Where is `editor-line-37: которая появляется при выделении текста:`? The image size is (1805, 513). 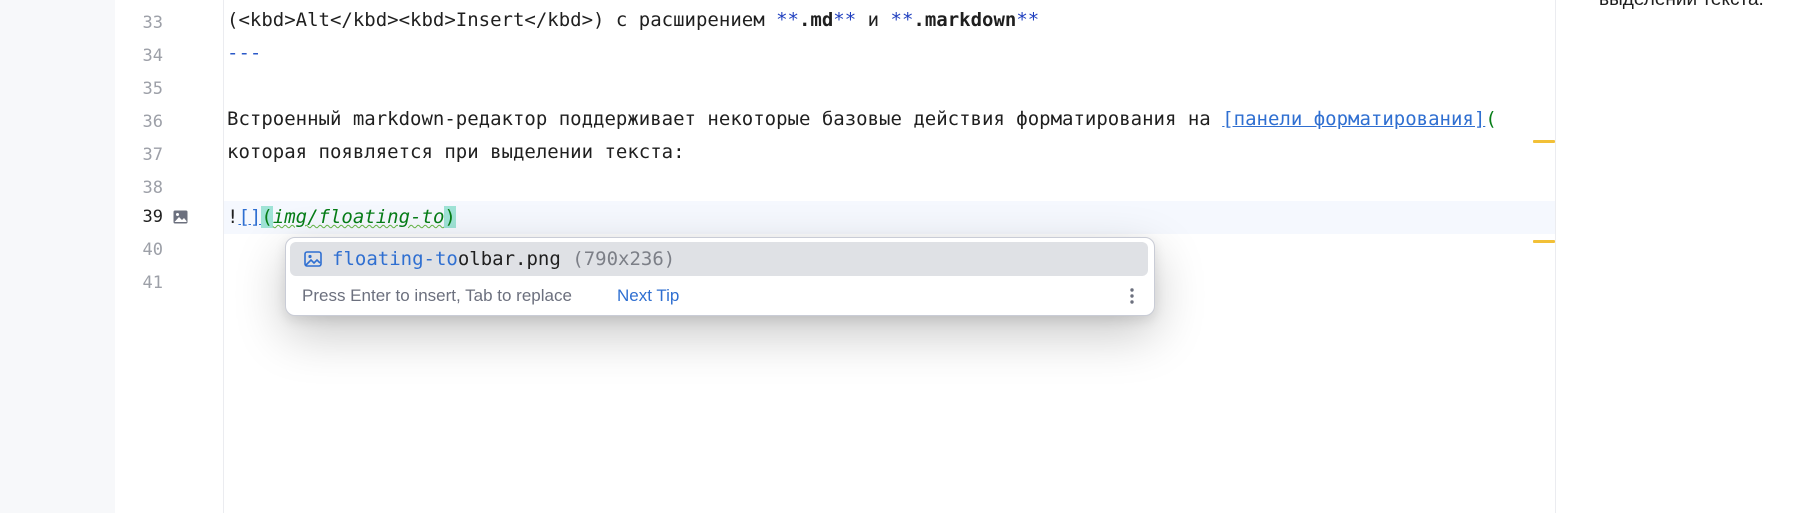 editor-line-37: которая появляется при выделении текста: is located at coordinates (456, 152).